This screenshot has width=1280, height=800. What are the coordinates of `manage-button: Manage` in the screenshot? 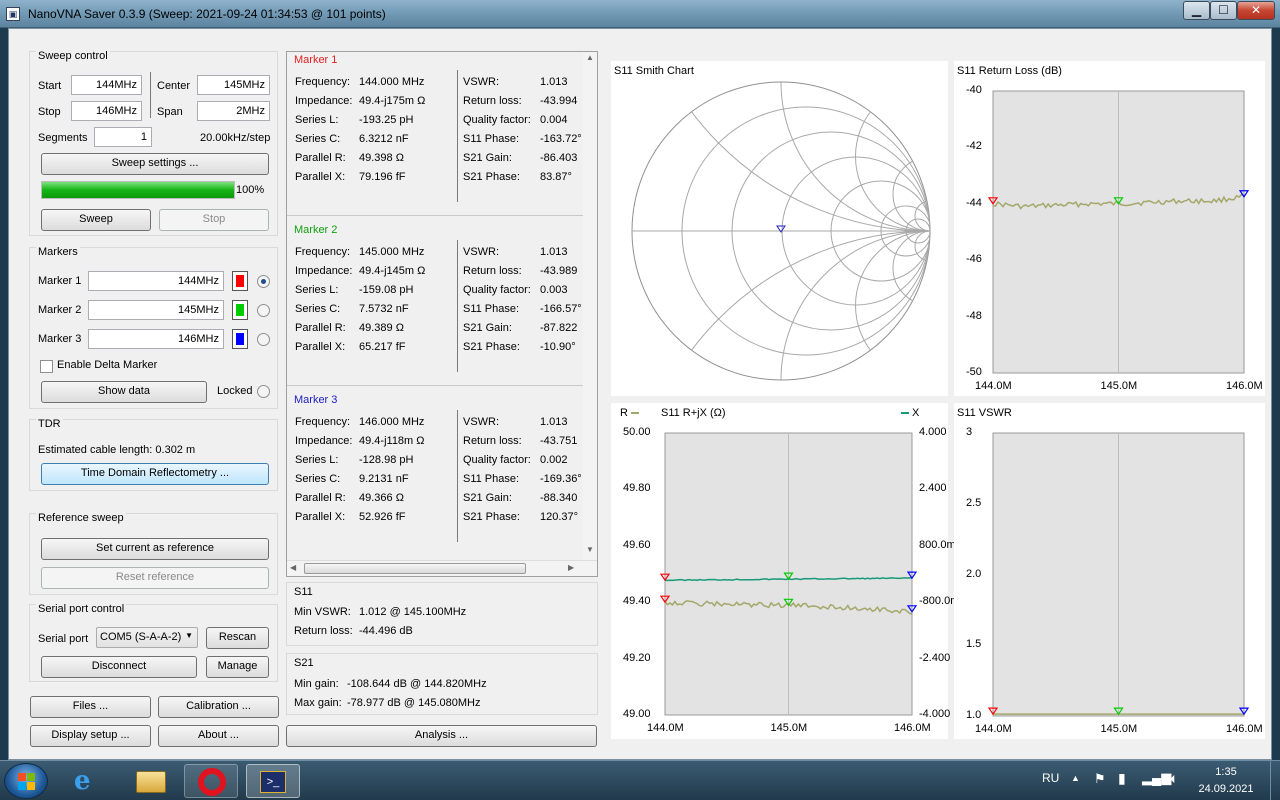 It's located at (237, 667).